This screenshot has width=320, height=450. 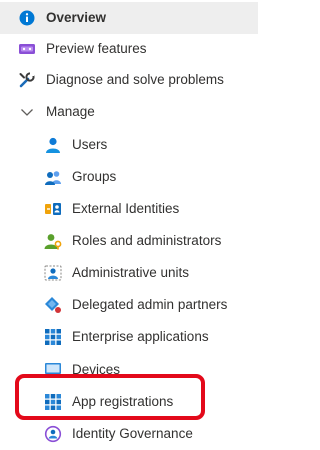 I want to click on nav-item-roles-and-administrators: Roles and administrators, so click(x=129, y=241).